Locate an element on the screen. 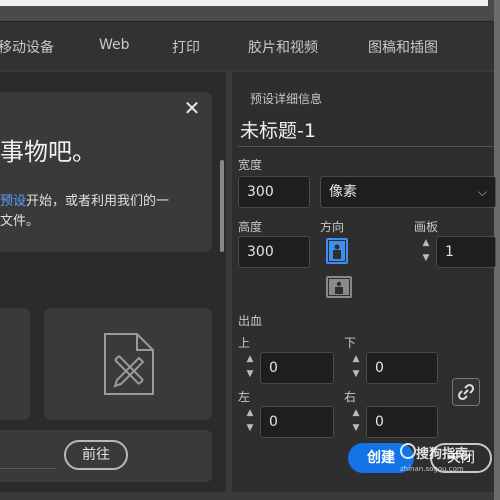  message-body: 预设开始，或者利用我们的一 文件。 is located at coordinates (85, 211).